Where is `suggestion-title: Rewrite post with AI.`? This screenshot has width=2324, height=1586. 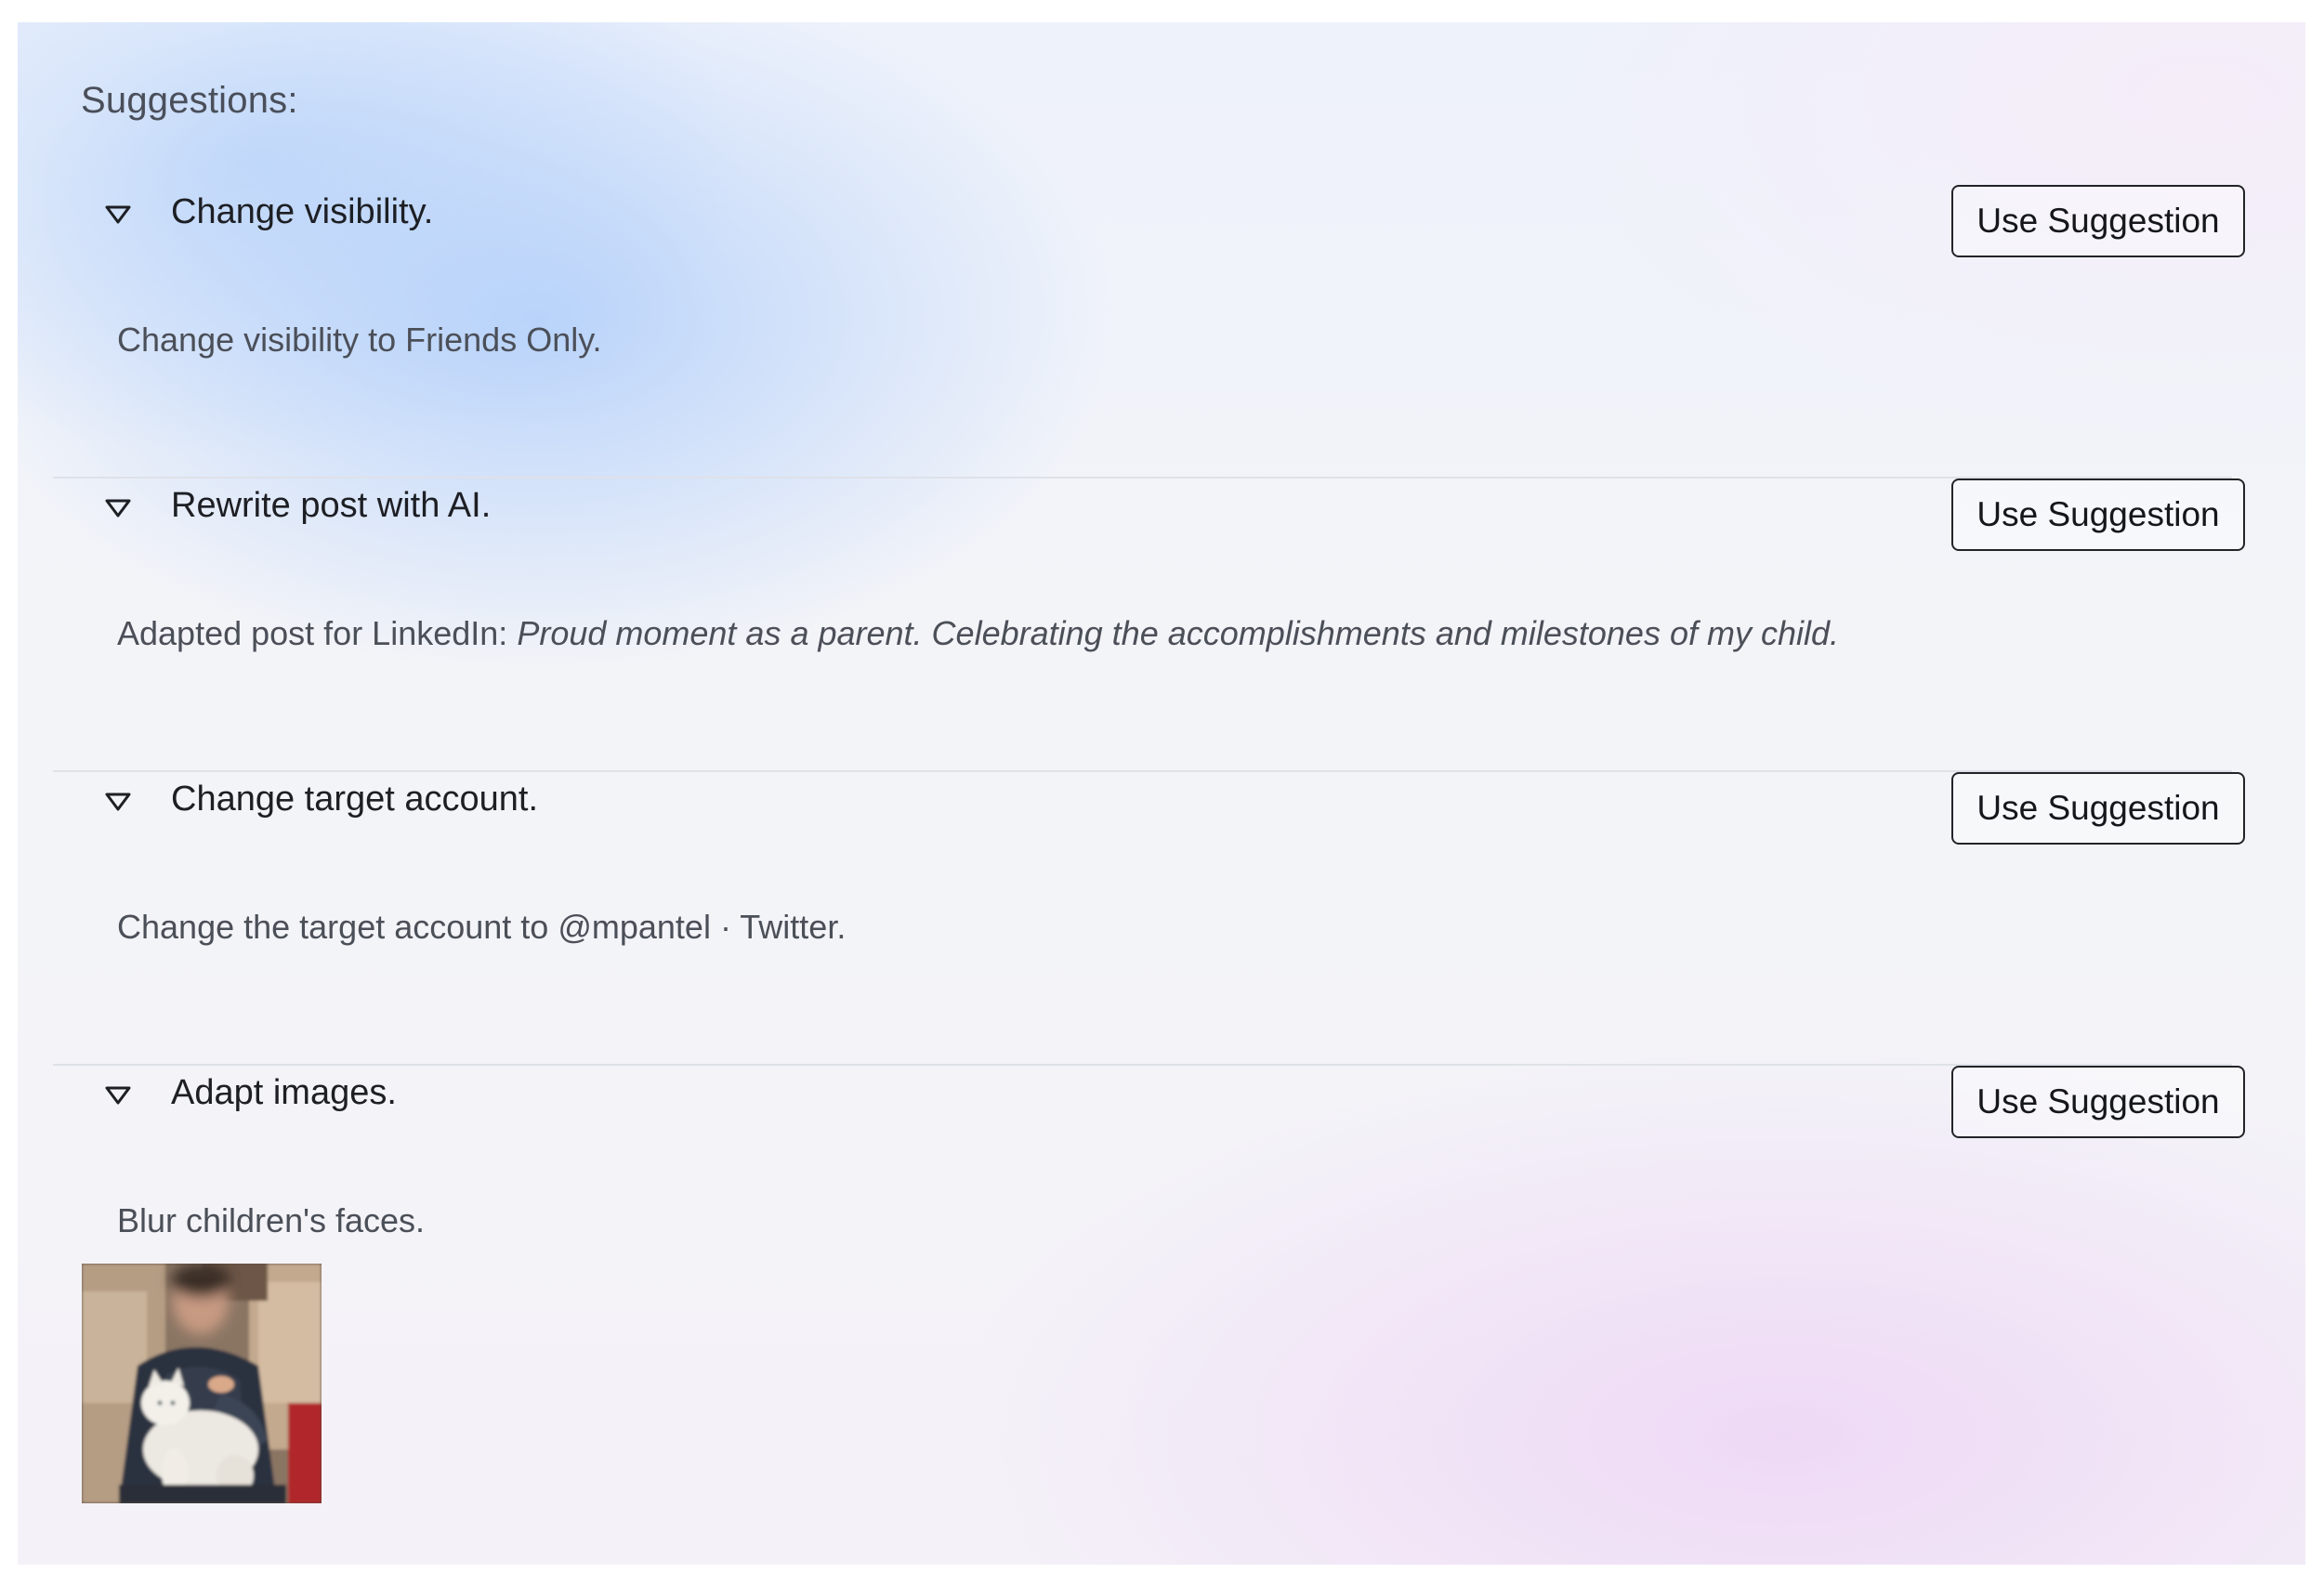
suggestion-title: Rewrite post with AI. is located at coordinates (331, 505).